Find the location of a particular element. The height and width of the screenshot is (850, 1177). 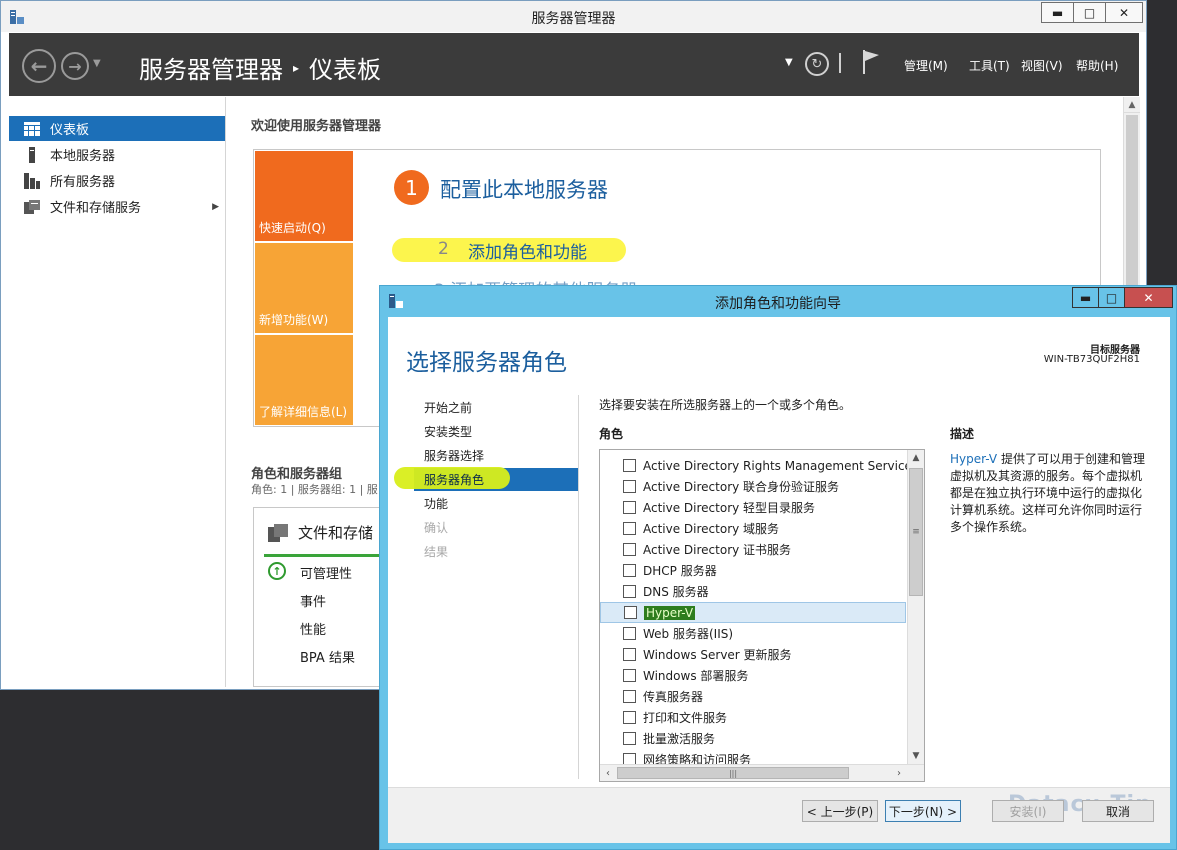

wizard-step-install-type: 安装类型 is located at coordinates (448, 431).